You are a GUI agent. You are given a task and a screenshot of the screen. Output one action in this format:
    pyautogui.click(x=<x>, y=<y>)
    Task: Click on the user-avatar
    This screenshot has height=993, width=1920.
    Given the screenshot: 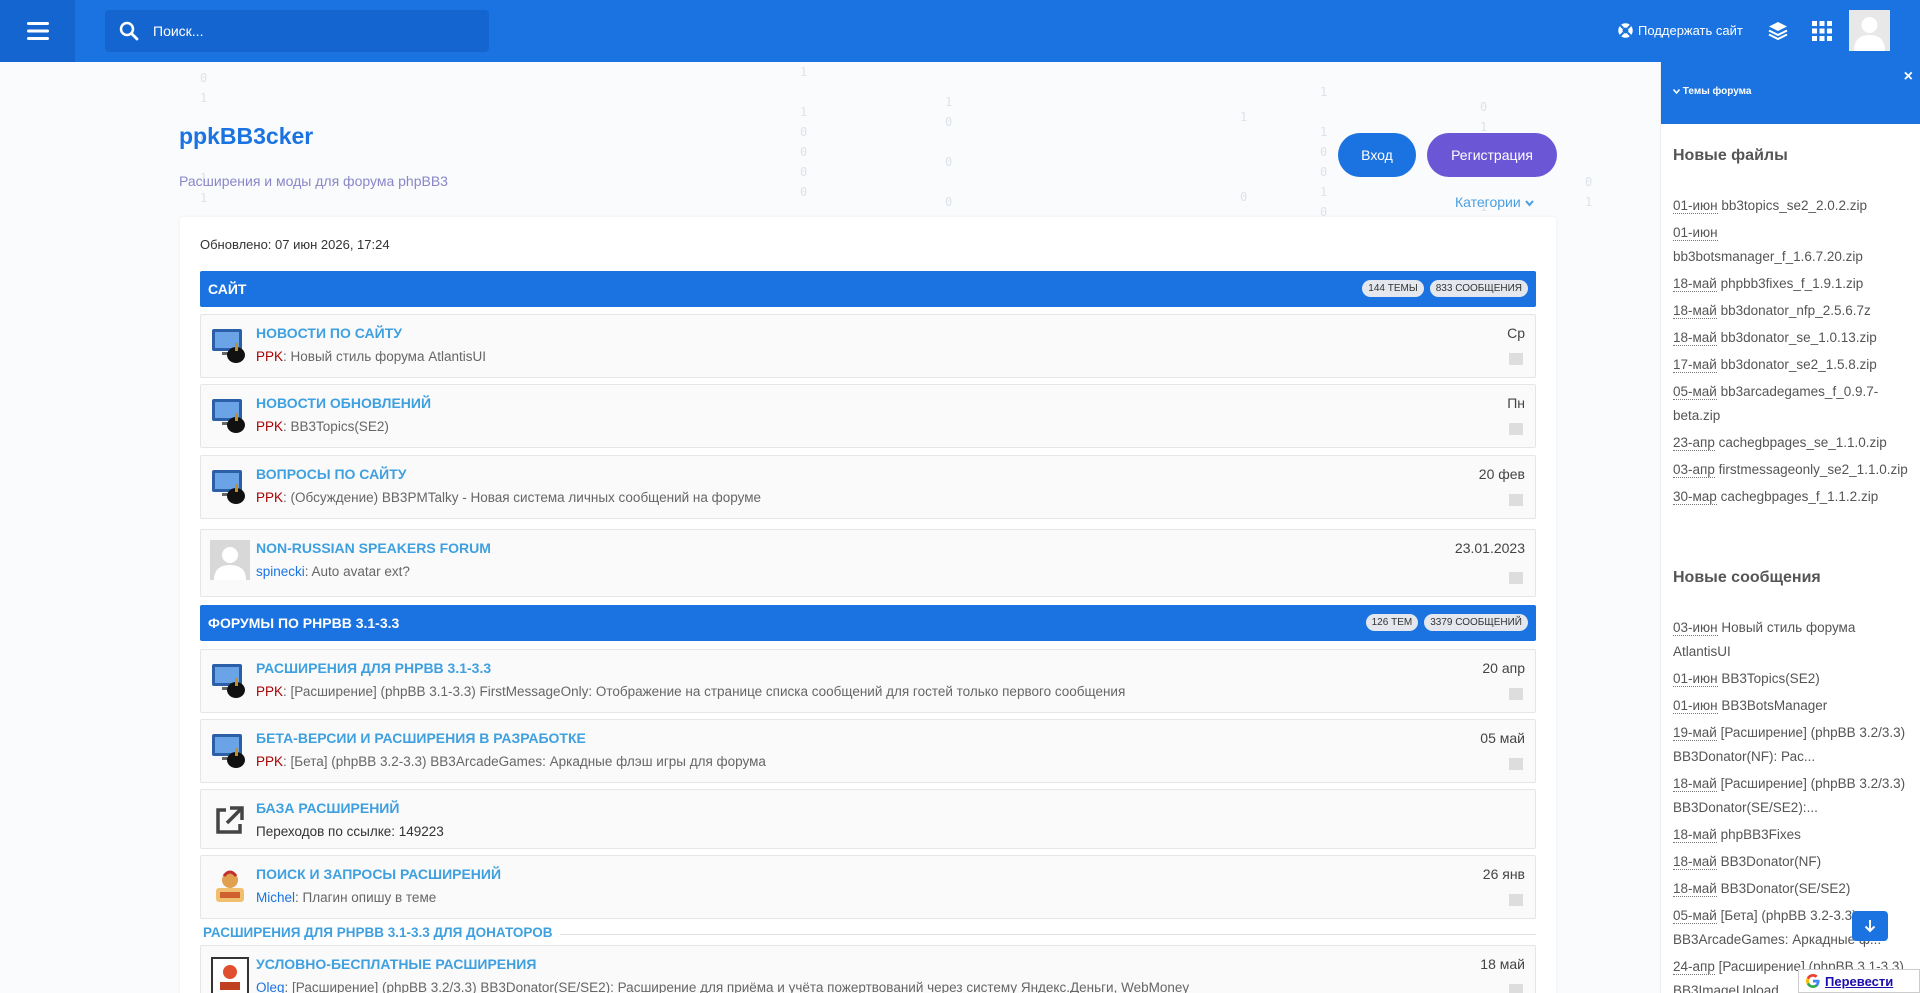 What is the action you would take?
    pyautogui.click(x=1869, y=30)
    